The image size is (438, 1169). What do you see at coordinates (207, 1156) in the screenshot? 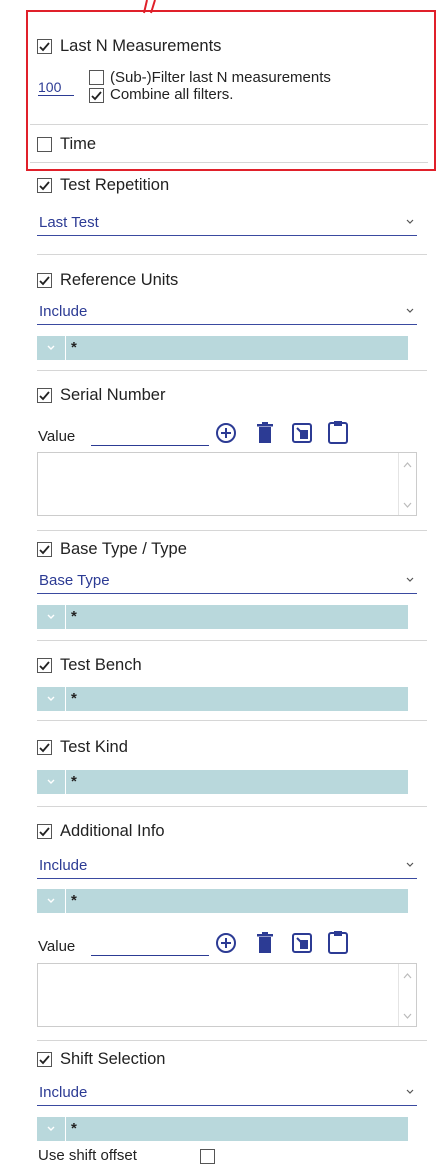
I see `shift-offset-checkbox` at bounding box center [207, 1156].